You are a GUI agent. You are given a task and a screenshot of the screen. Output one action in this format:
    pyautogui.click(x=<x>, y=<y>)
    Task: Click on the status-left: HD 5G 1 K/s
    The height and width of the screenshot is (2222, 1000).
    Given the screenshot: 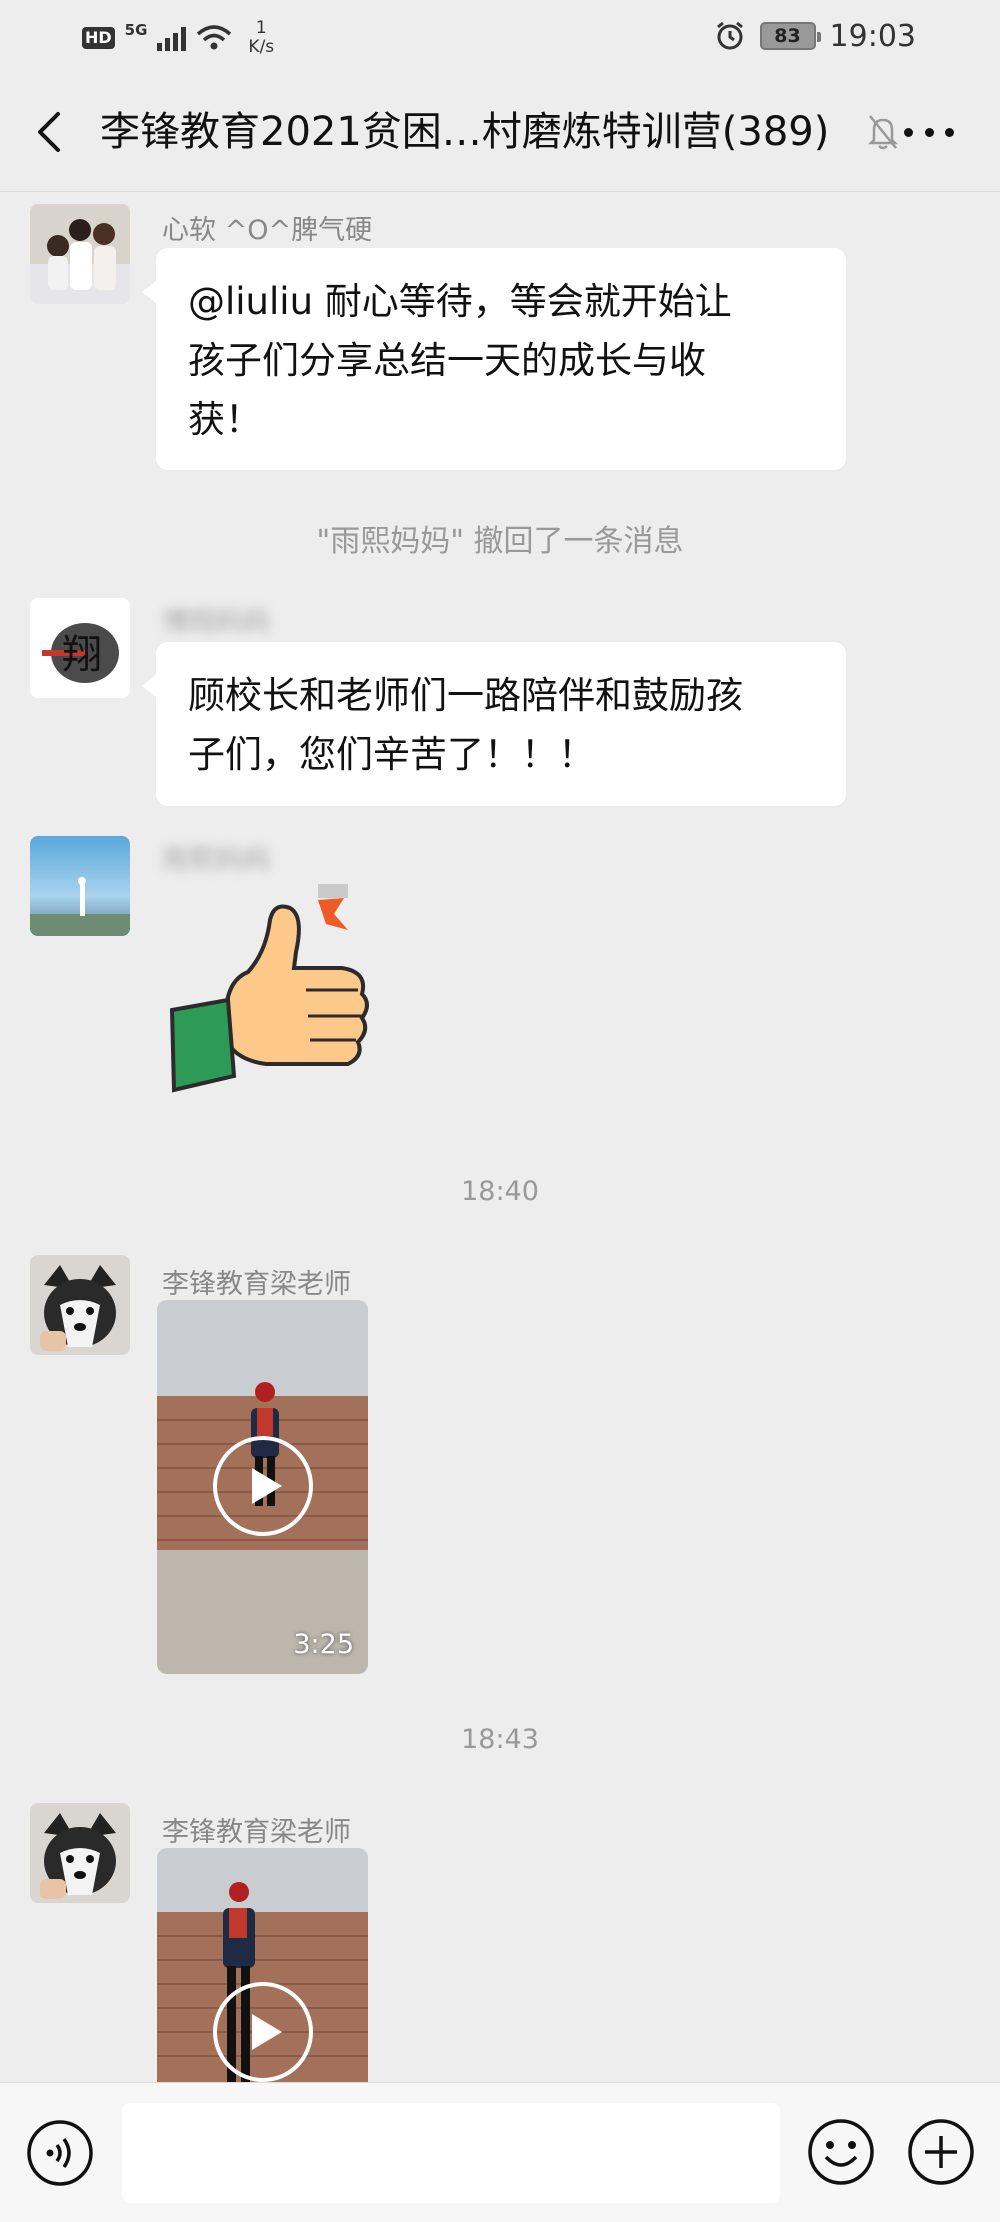 What is the action you would take?
    pyautogui.click(x=178, y=38)
    